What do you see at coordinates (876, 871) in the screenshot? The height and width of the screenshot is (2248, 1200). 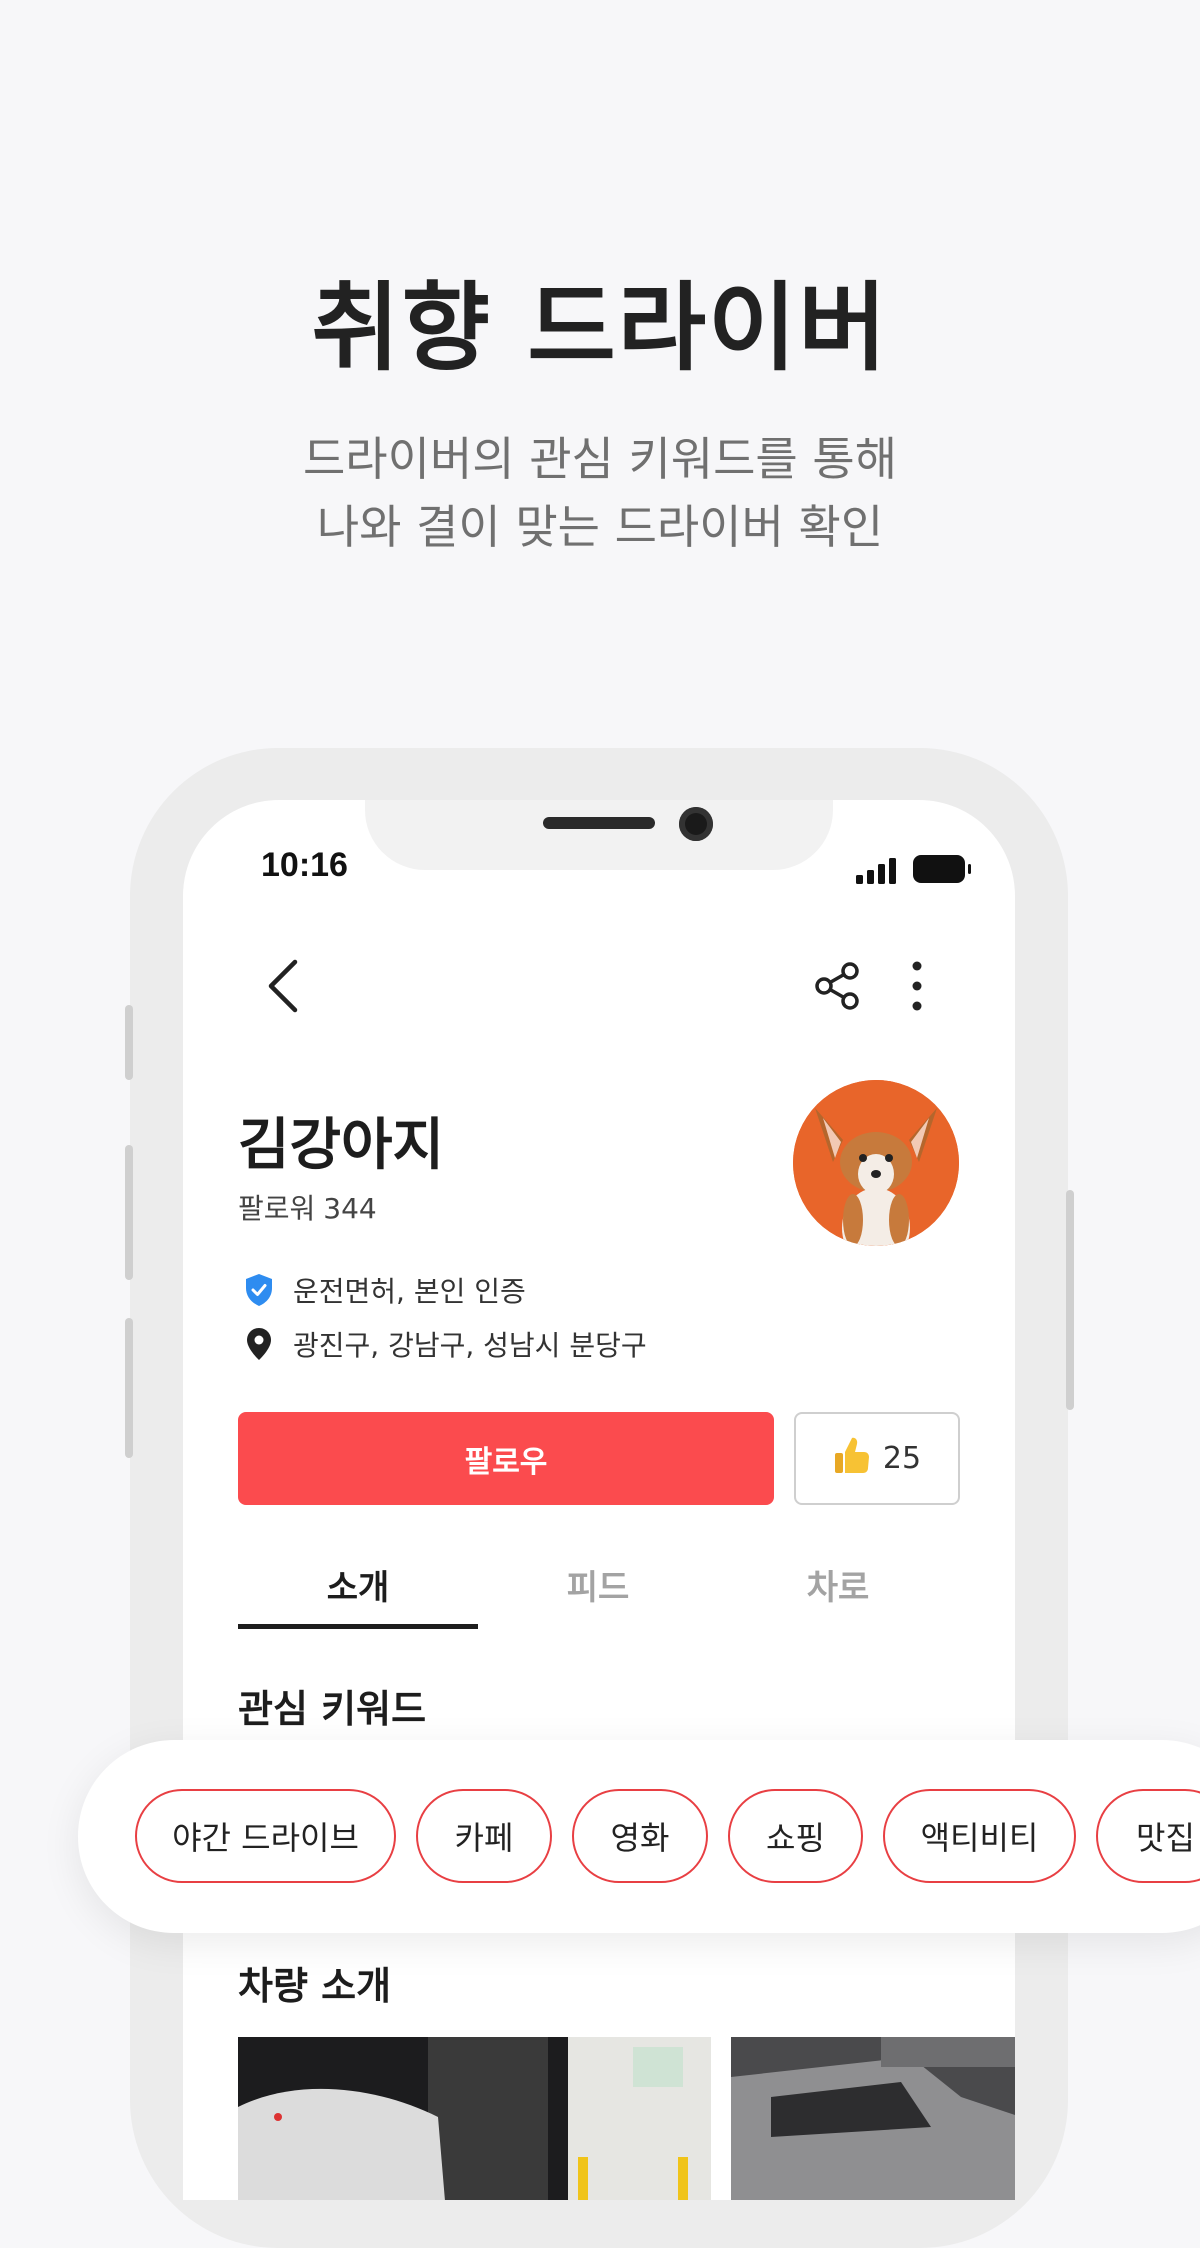 I see `signal-icon` at bounding box center [876, 871].